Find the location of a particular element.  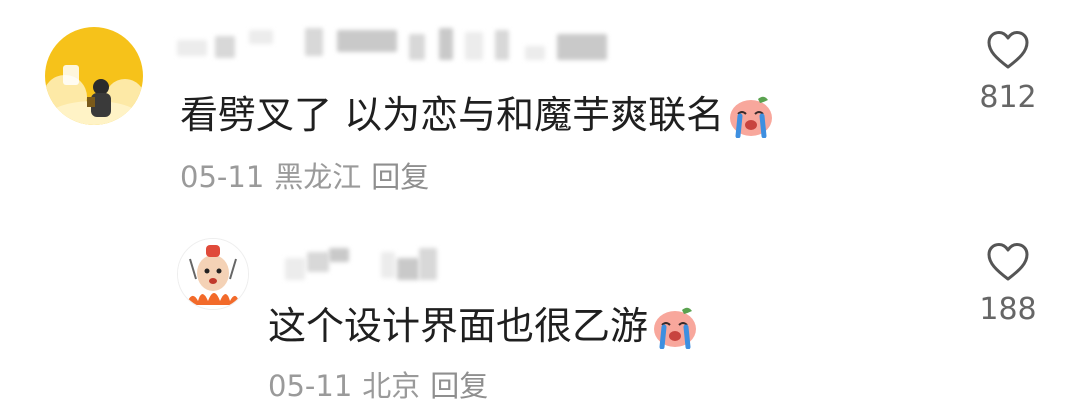

comment-location: 北京 is located at coordinates (391, 386).